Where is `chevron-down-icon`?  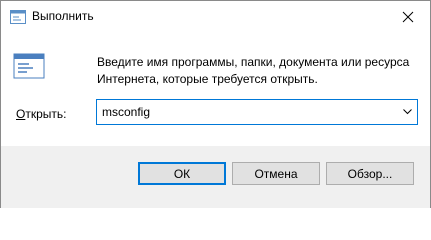 chevron-down-icon is located at coordinates (407, 112).